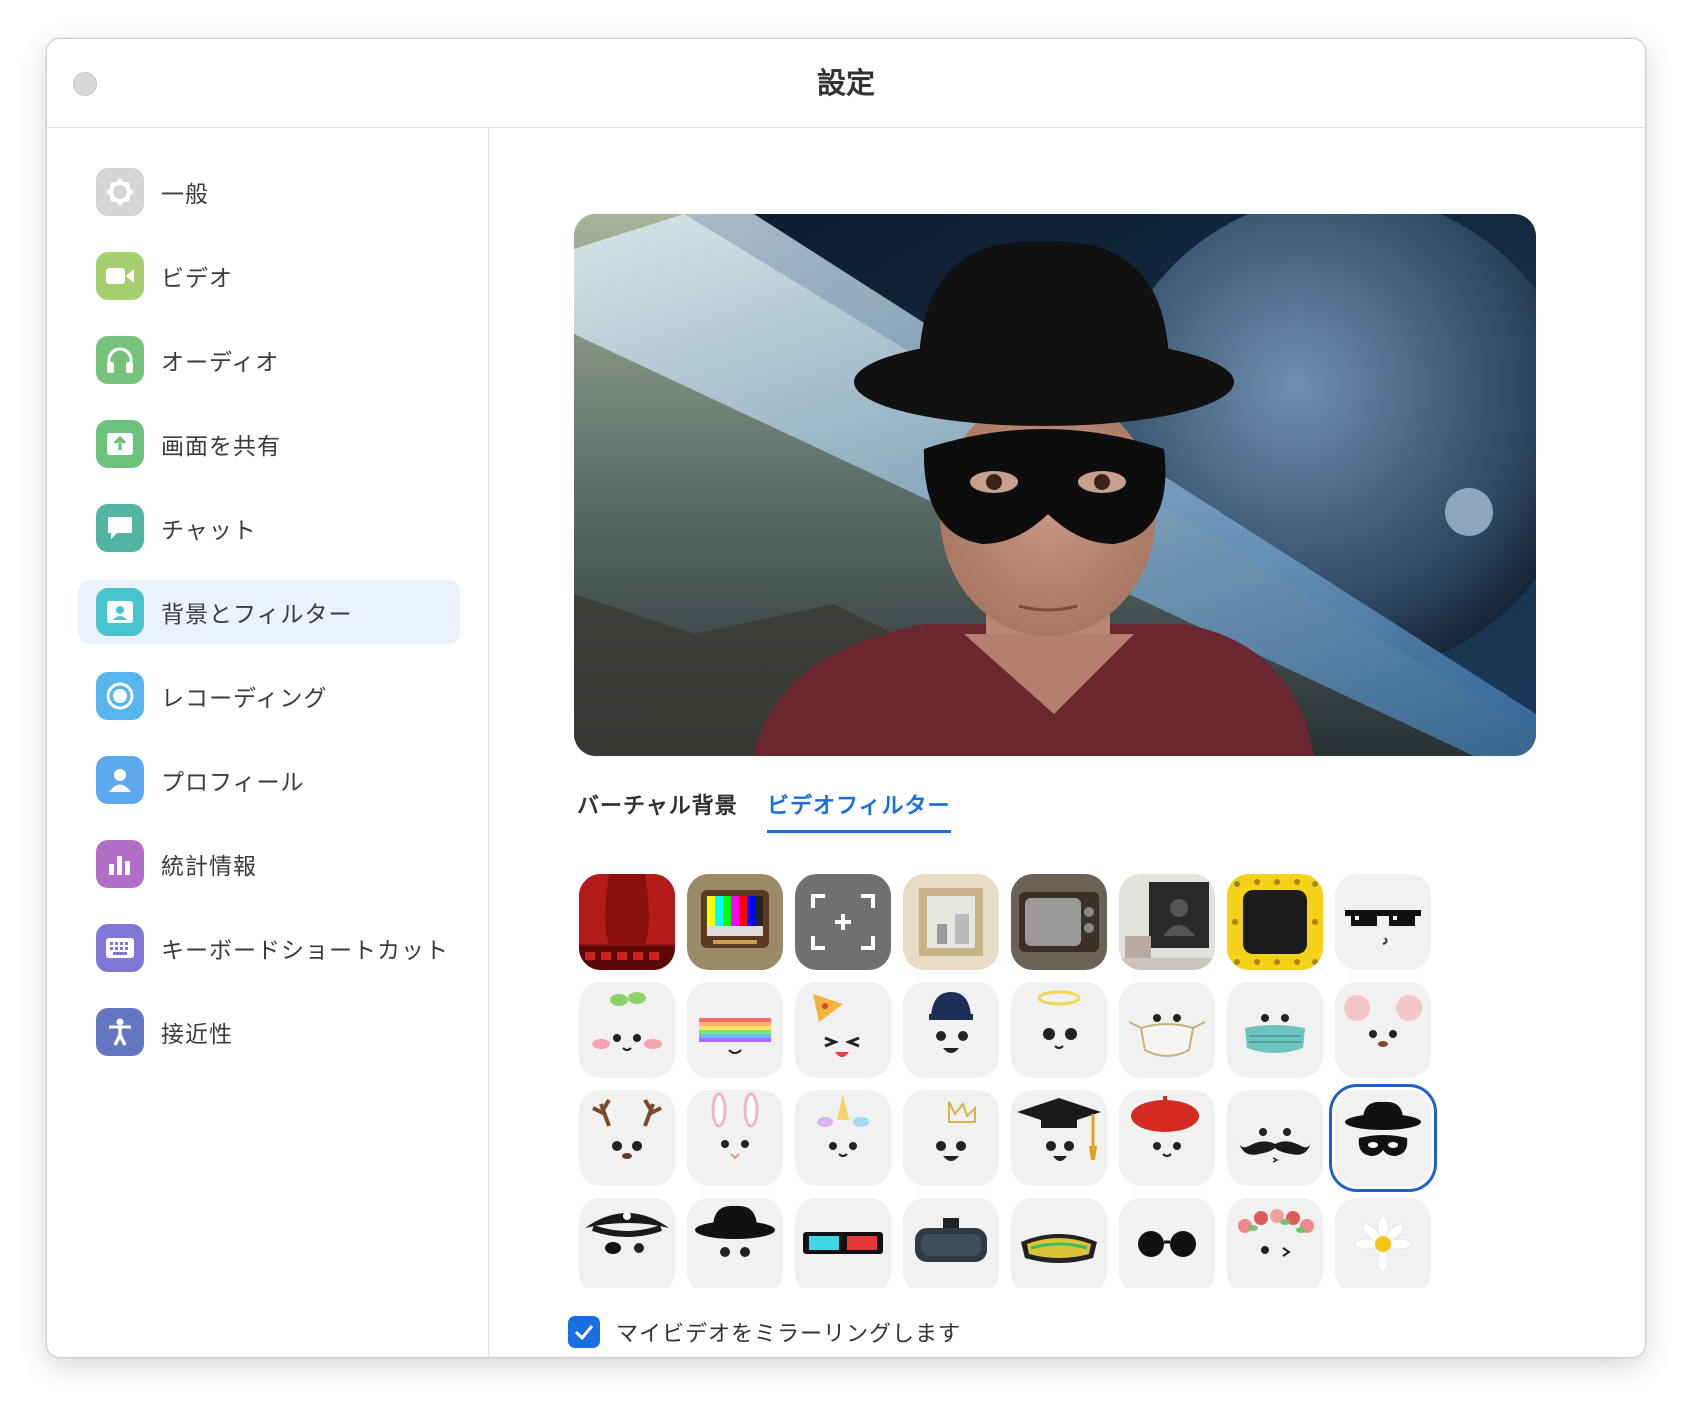 The image size is (1692, 1412). What do you see at coordinates (120, 528) in the screenshot?
I see `chat-bubble-icon` at bounding box center [120, 528].